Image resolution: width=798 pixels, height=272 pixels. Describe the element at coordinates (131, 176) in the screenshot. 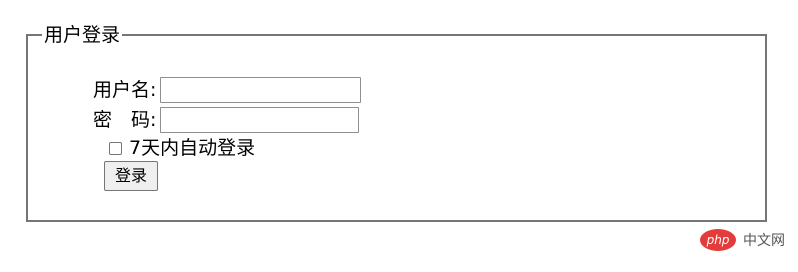

I see `login-button: 登录` at that location.